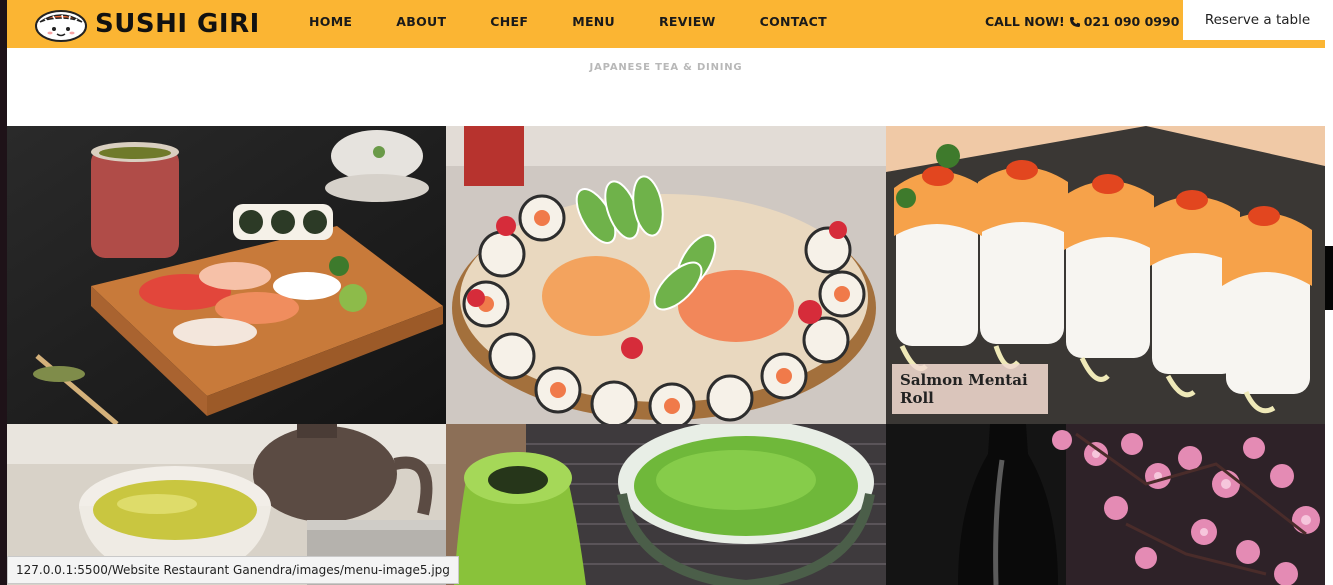  I want to click on call-label: CALL NOW!, so click(1025, 21).